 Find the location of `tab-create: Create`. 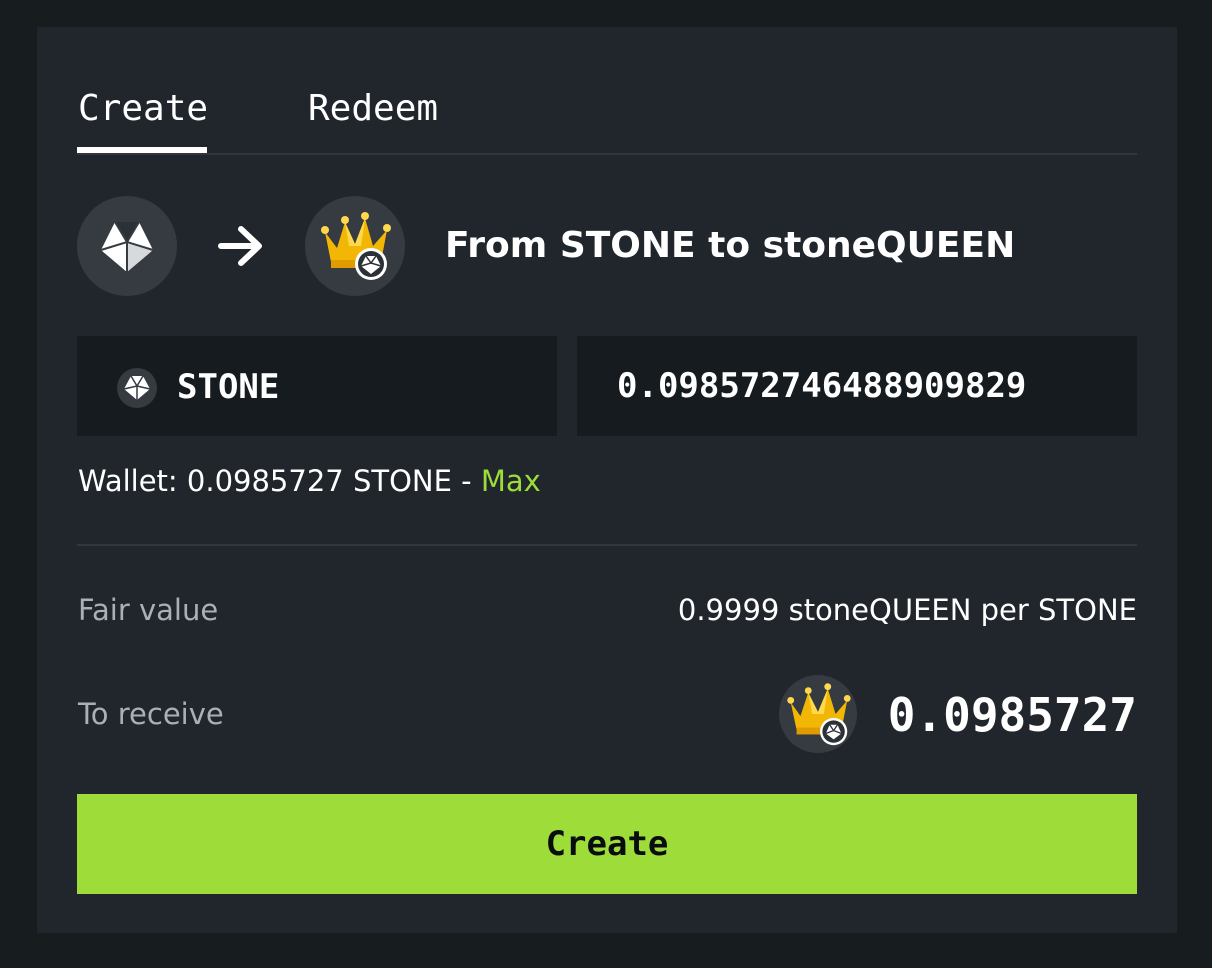

tab-create: Create is located at coordinates (143, 109).